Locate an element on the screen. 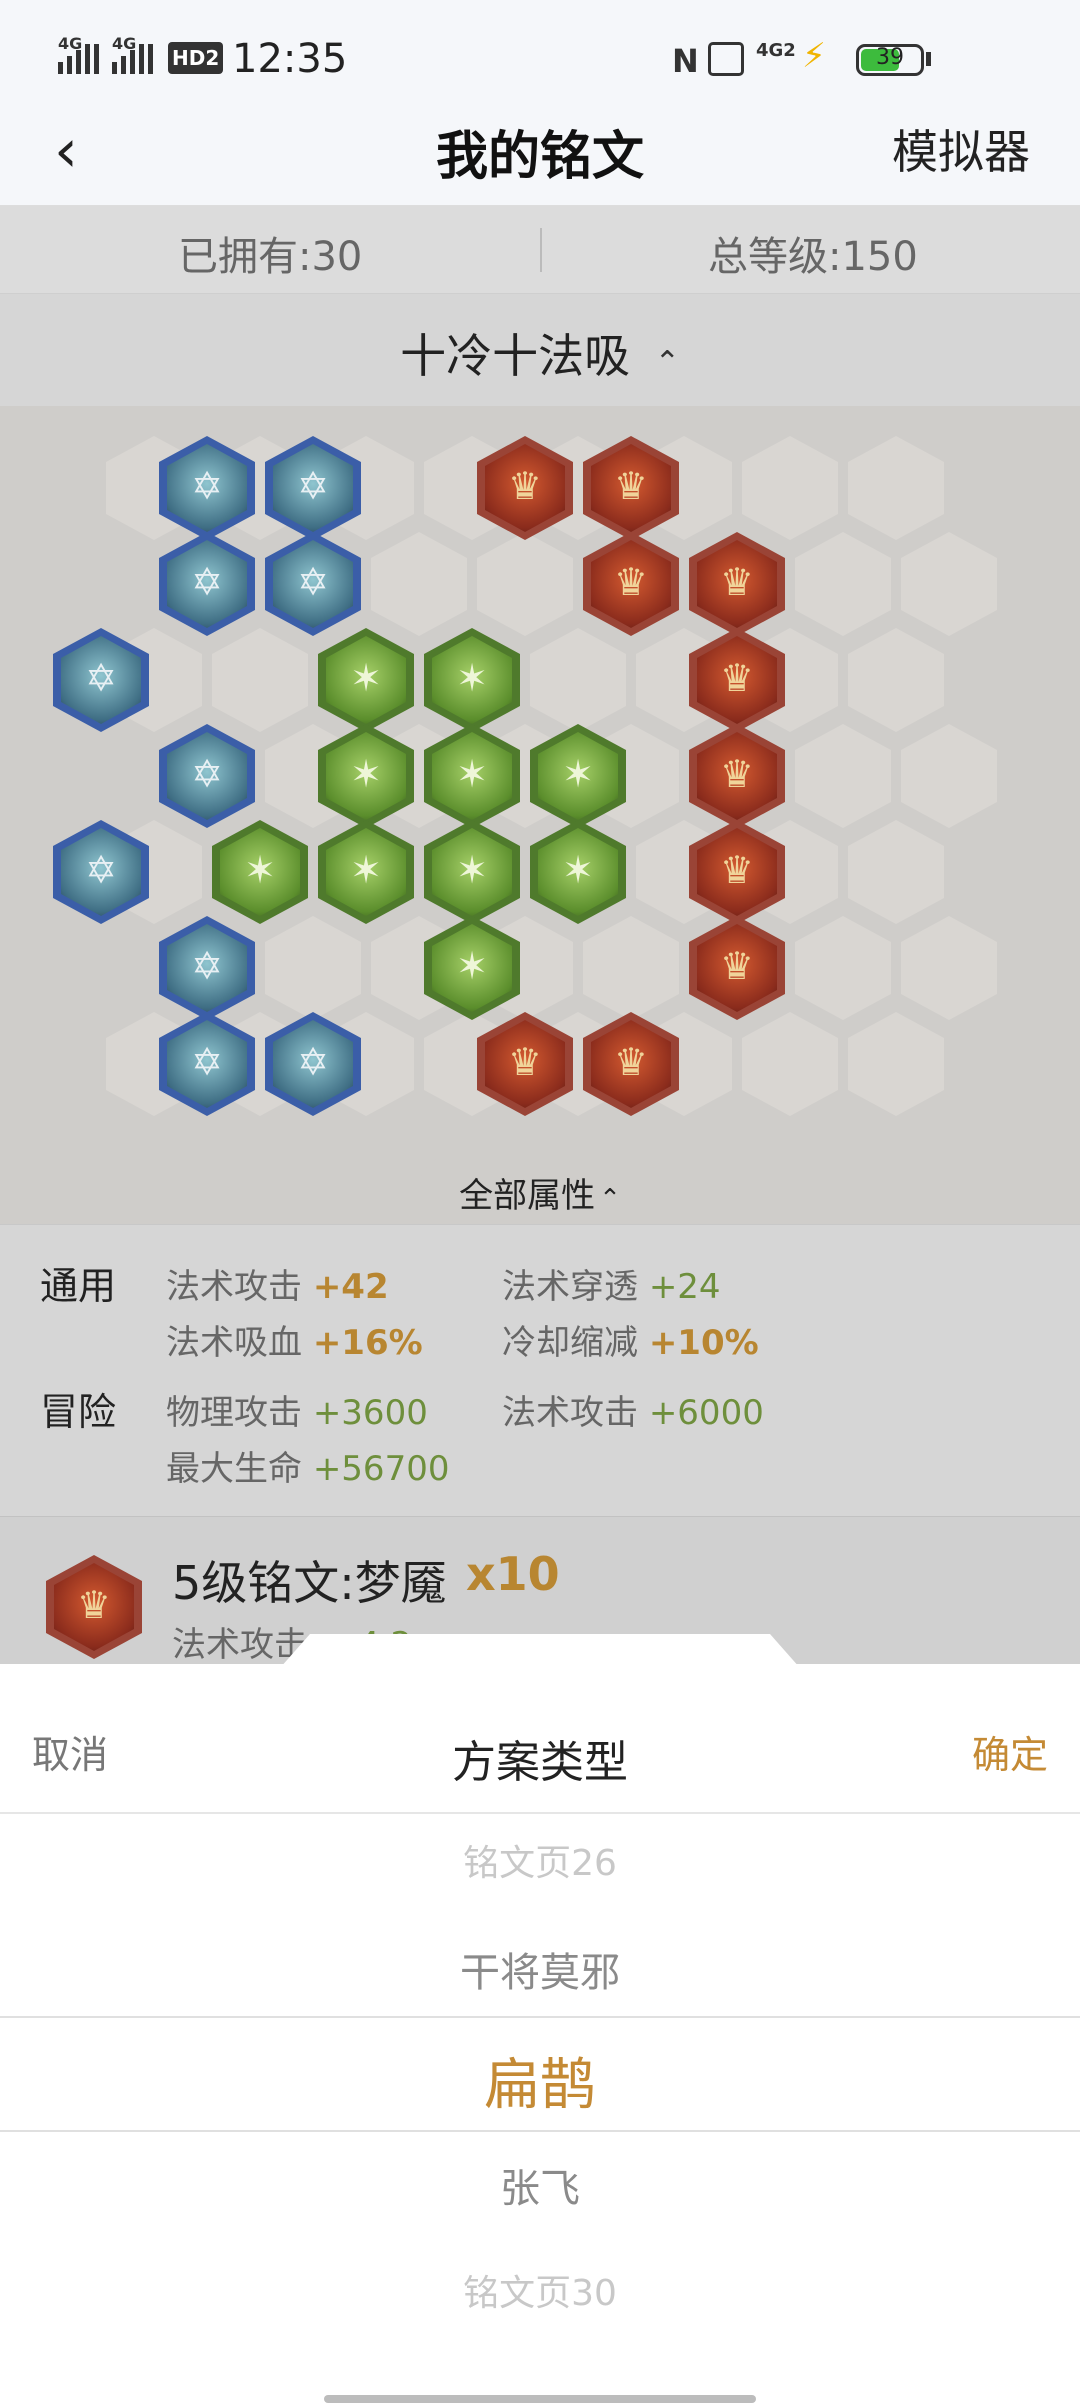  attr-magic-pierce: 法术穿透 +24 is located at coordinates (611, 1283).